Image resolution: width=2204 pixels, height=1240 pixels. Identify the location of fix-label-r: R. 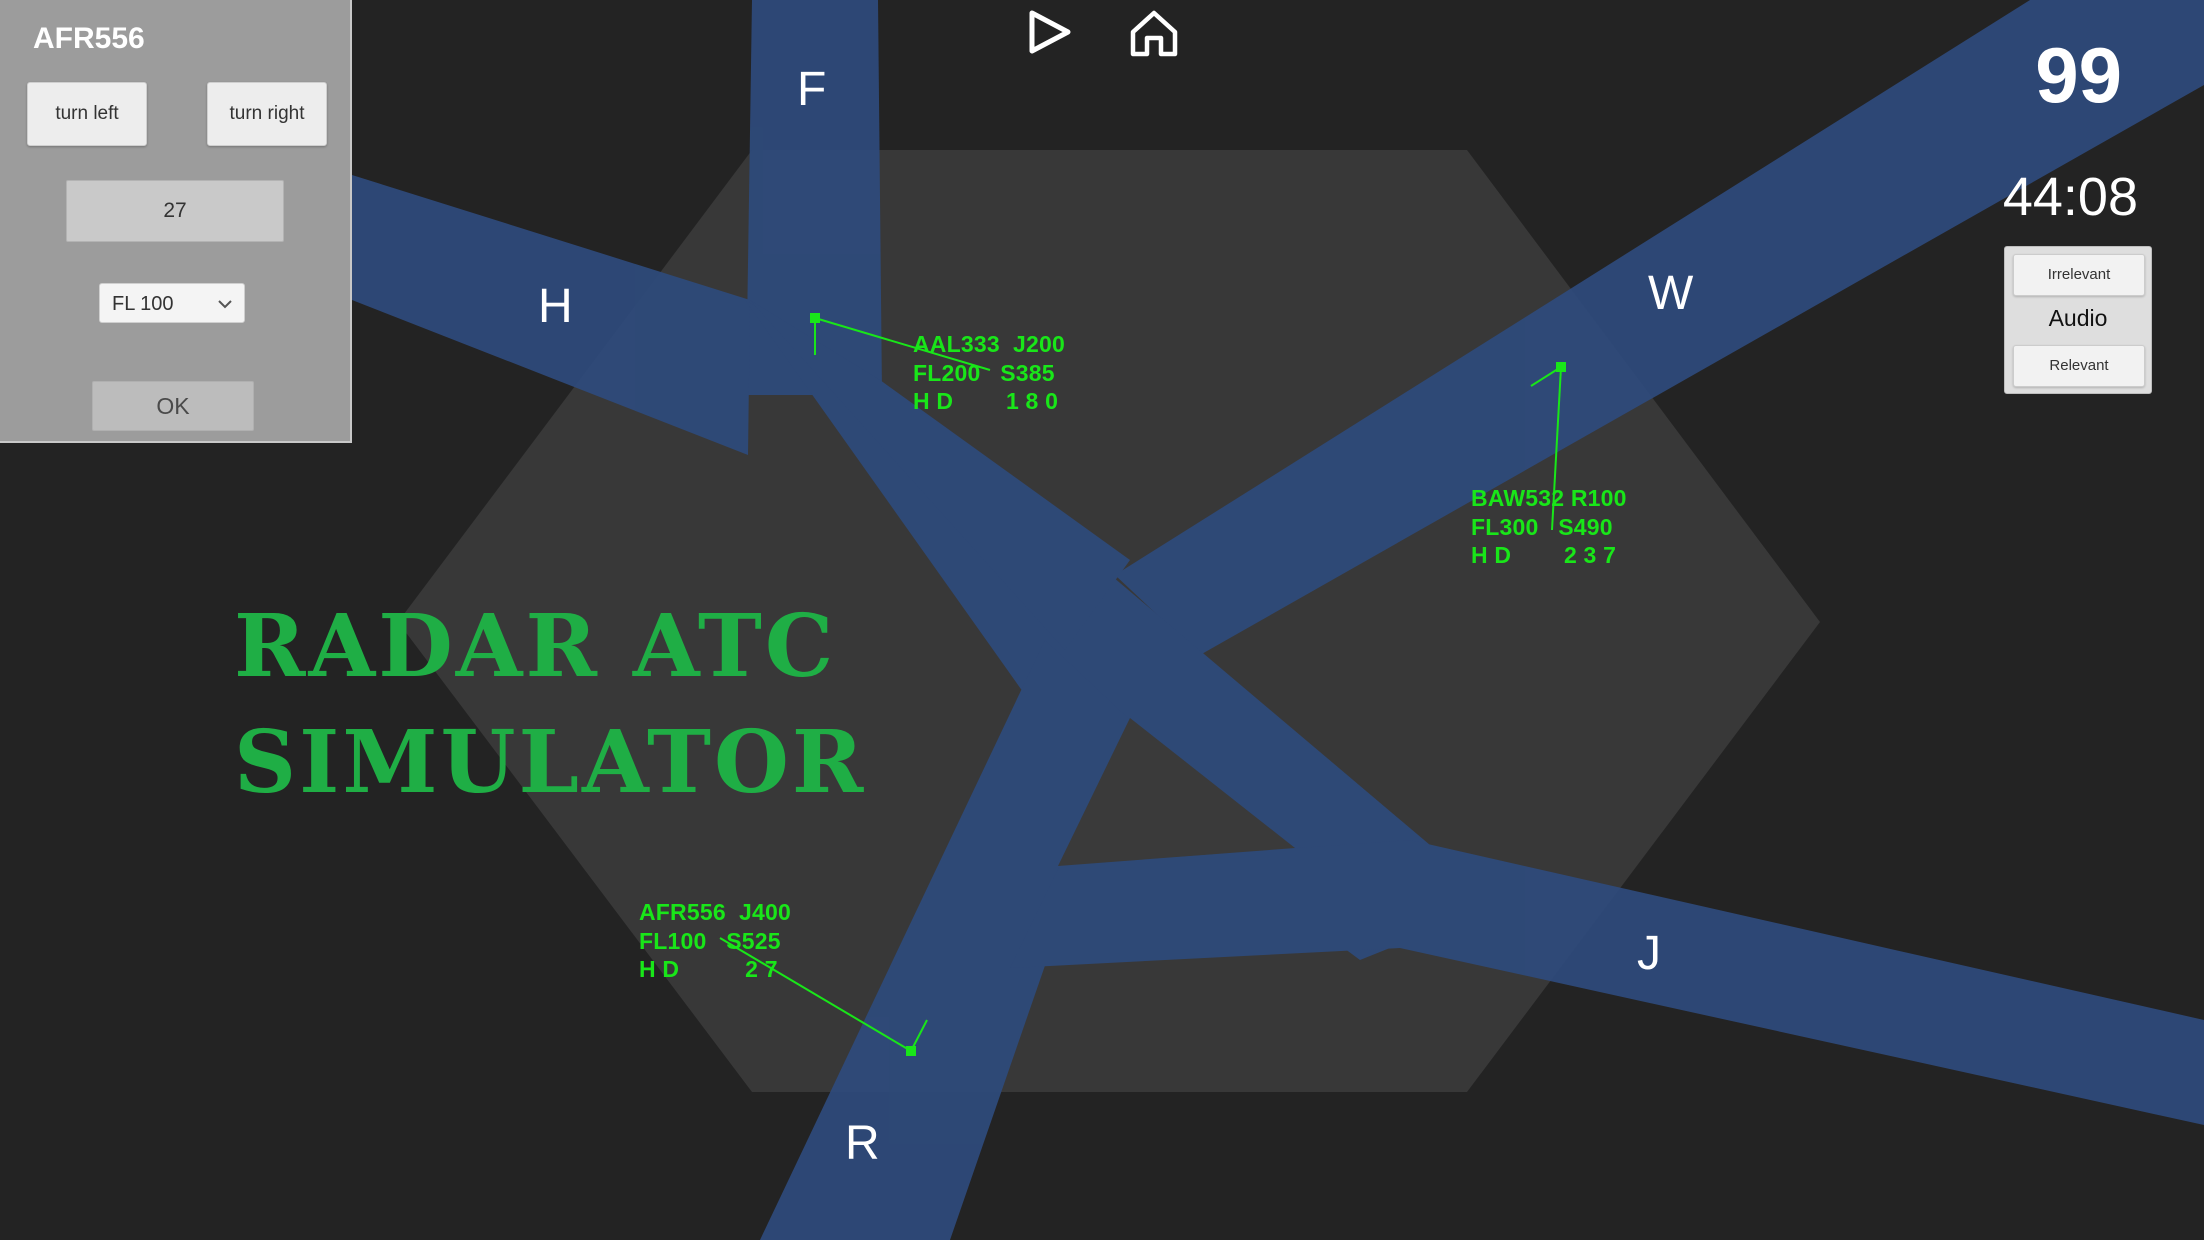
(862, 1143).